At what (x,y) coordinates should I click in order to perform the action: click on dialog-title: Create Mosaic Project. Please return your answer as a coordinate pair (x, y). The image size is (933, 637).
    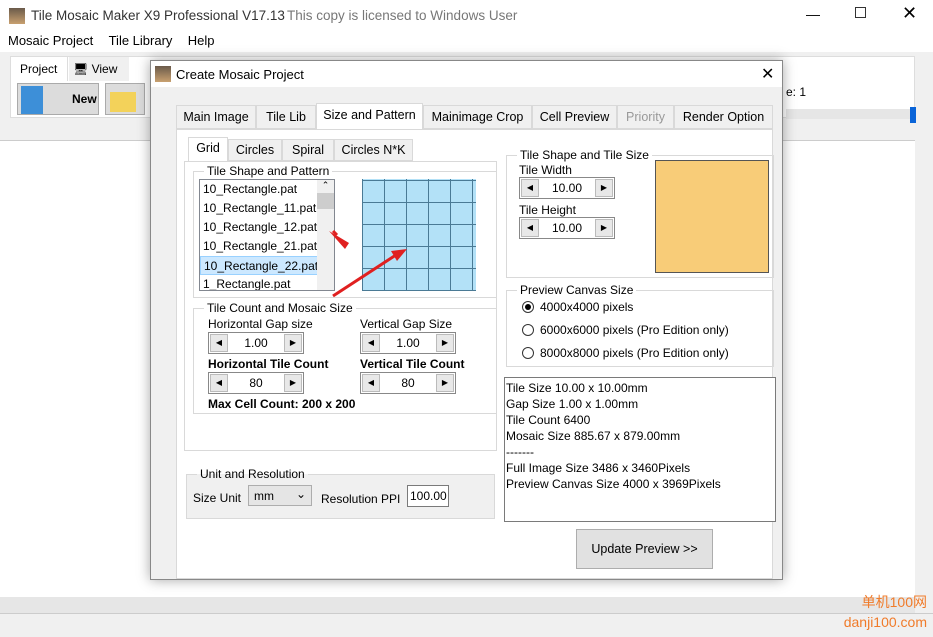
    Looking at the image, I should click on (240, 74).